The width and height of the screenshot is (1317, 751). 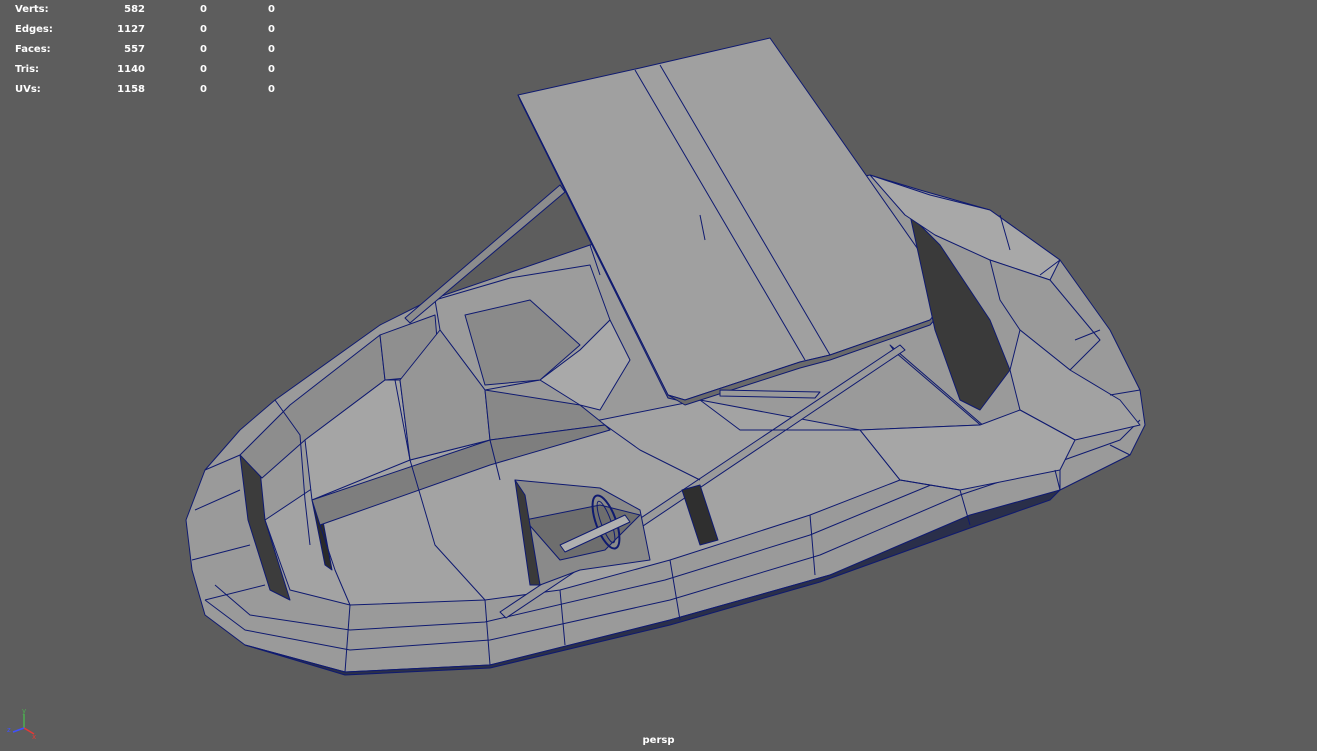 What do you see at coordinates (34, 736) in the screenshot?
I see `axis-x-label: x` at bounding box center [34, 736].